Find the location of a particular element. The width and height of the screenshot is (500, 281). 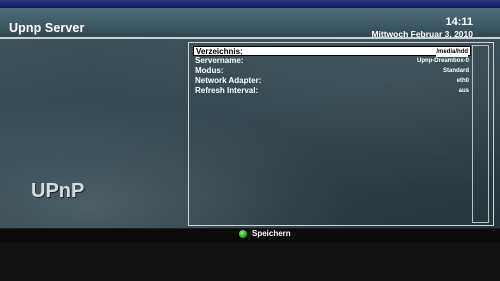

save-button-label: Speichern is located at coordinates (271, 233).